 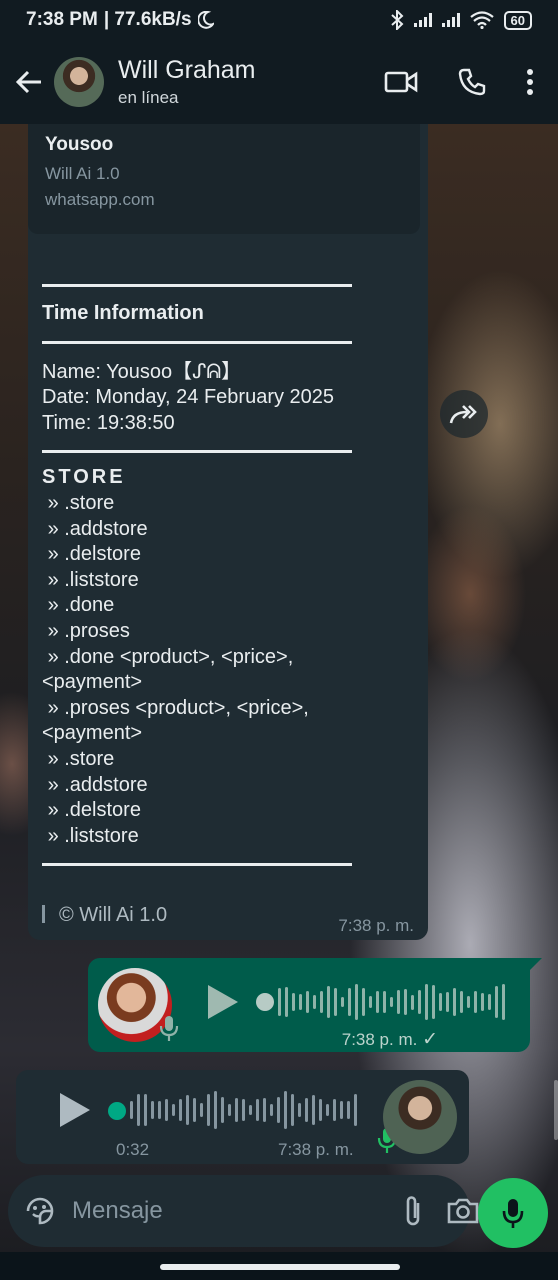 I want to click on message-input, so click(x=226, y=1211).